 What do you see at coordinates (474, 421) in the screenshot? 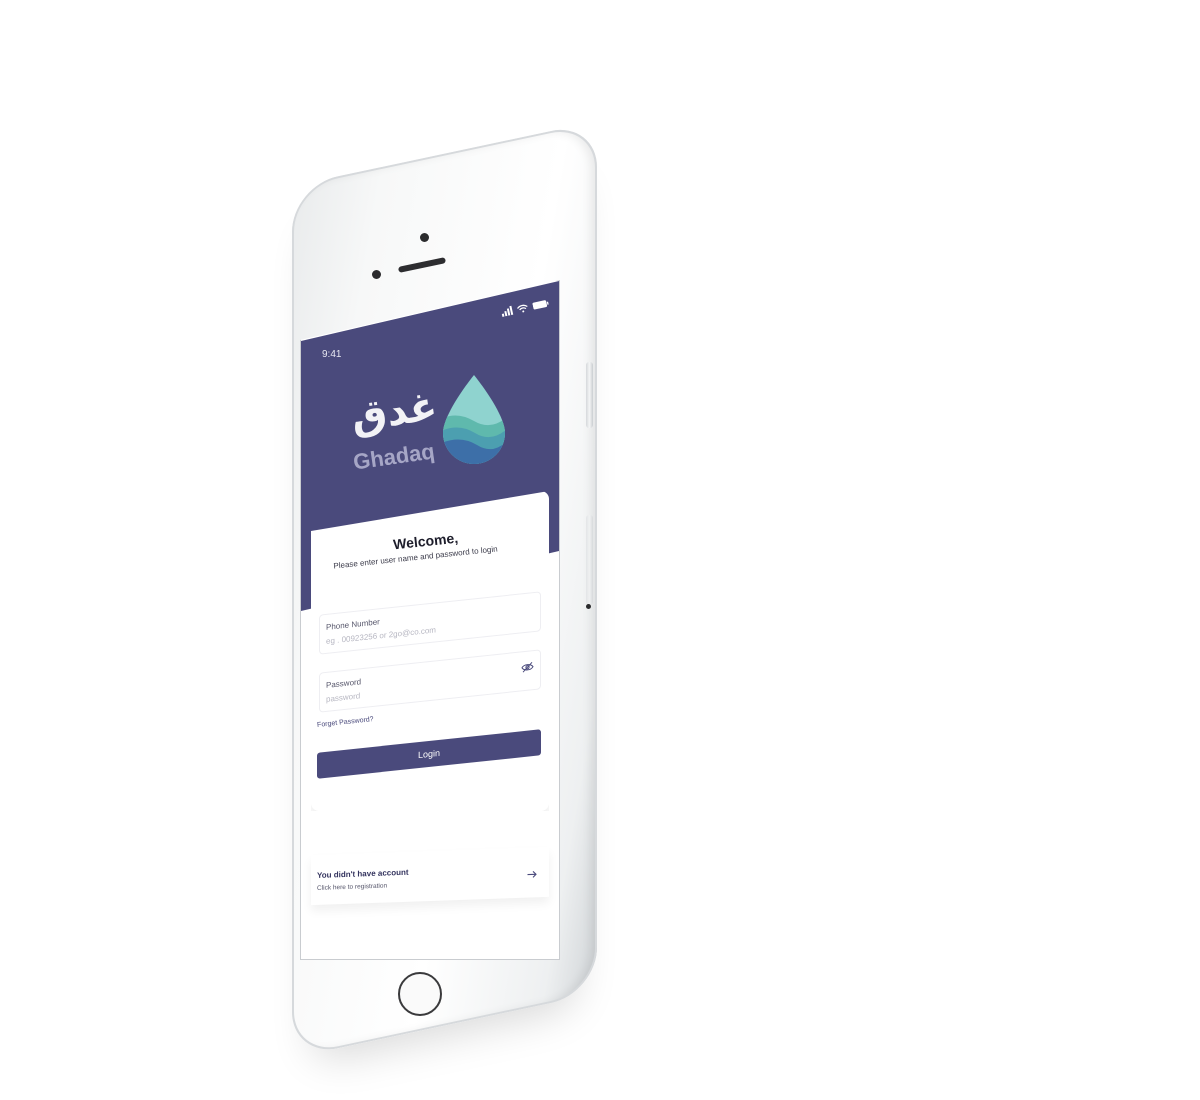
I see `water-drop-icon` at bounding box center [474, 421].